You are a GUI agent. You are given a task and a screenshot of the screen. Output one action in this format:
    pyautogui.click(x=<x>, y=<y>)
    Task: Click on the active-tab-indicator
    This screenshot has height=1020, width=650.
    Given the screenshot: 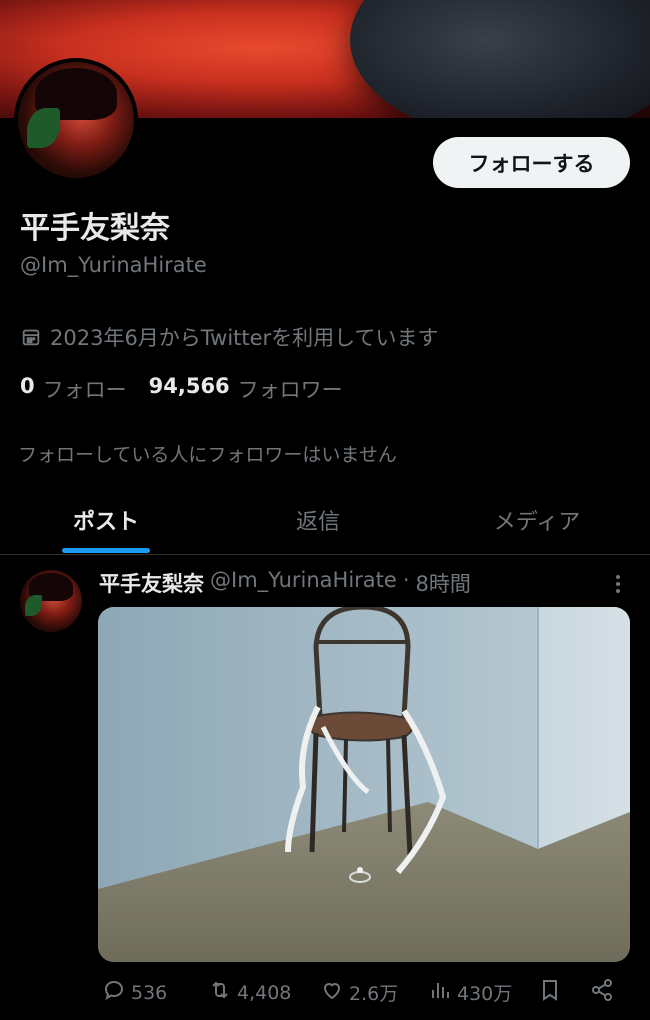 What is the action you would take?
    pyautogui.click(x=106, y=550)
    